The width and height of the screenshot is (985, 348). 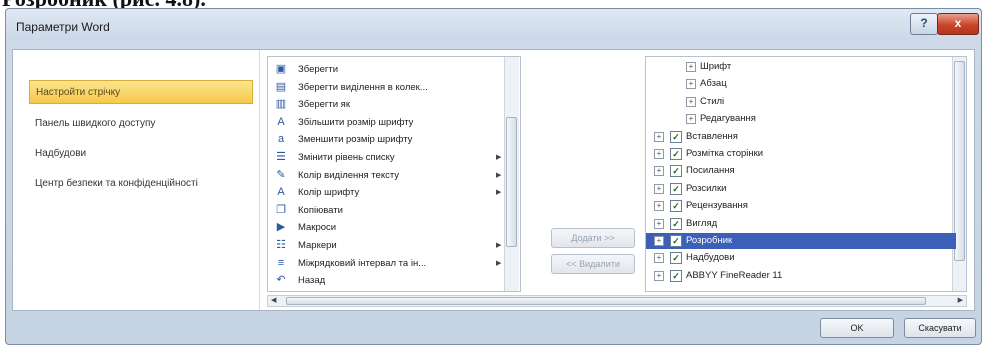 What do you see at coordinates (801, 119) in the screenshot?
I see `ribbon-tab-item: + Редагування` at bounding box center [801, 119].